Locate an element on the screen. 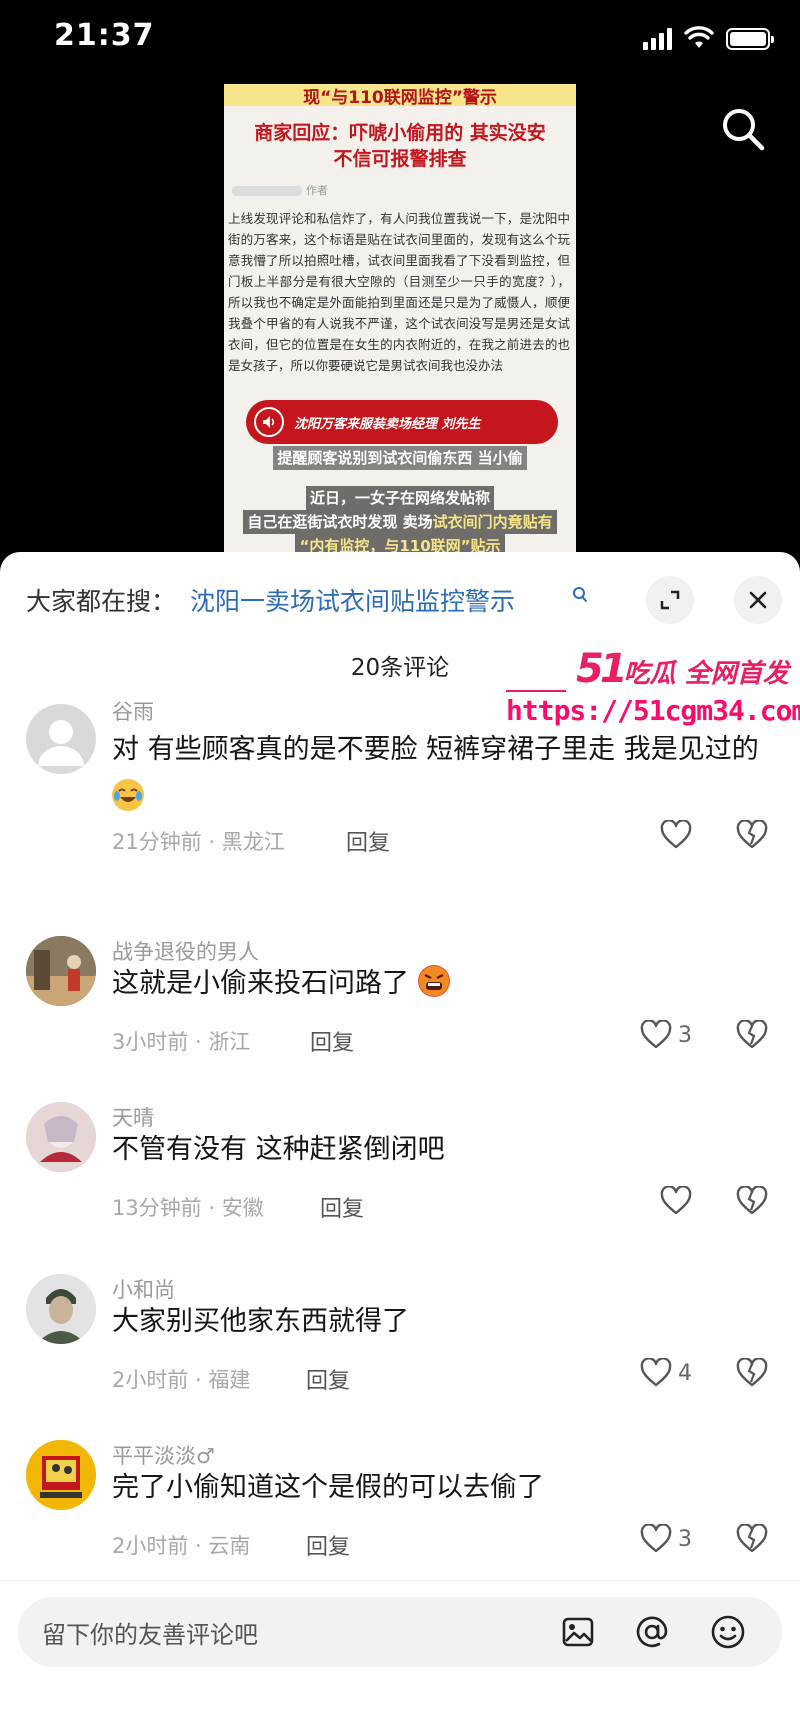 This screenshot has width=800, height=1733. video-caption-line1: 近日，一女子在网络发帖称 is located at coordinates (399, 498).